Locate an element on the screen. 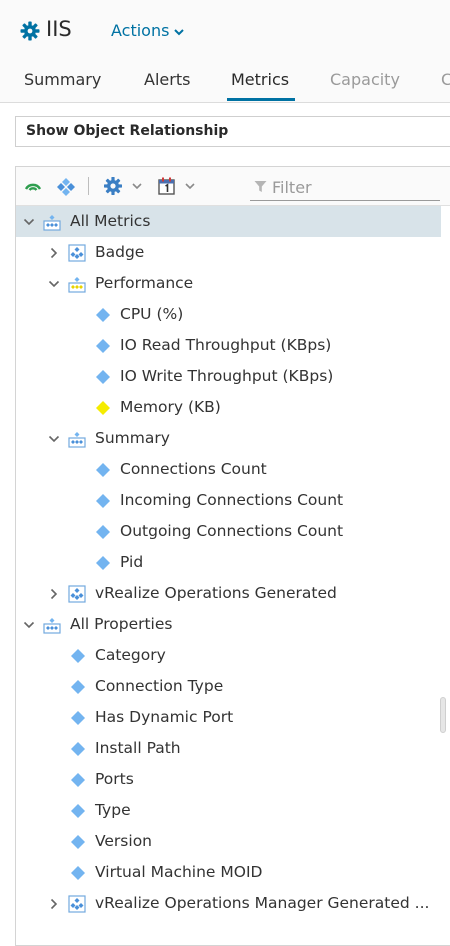 The image size is (450, 946). tree-node-label: vRealize Operations Generated is located at coordinates (216, 593).